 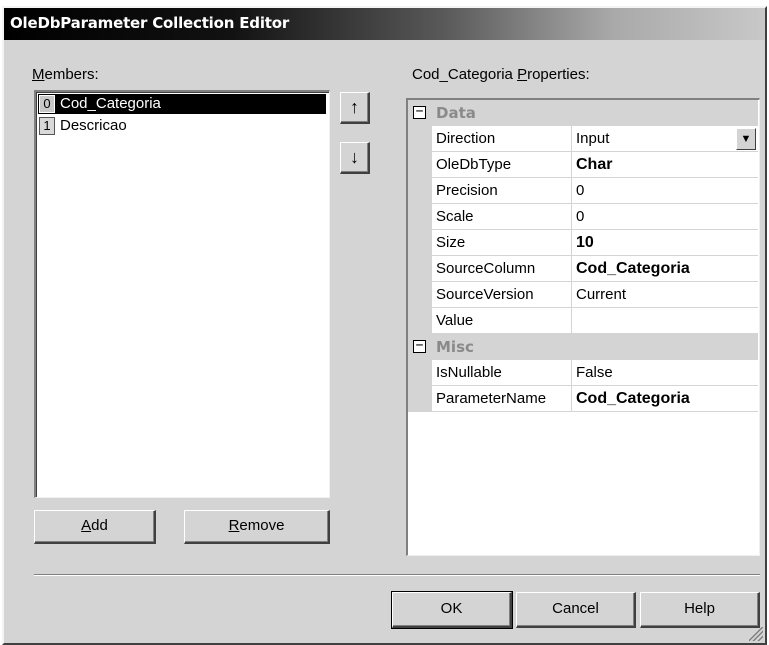 I want to click on help-button: Help, so click(x=700, y=610).